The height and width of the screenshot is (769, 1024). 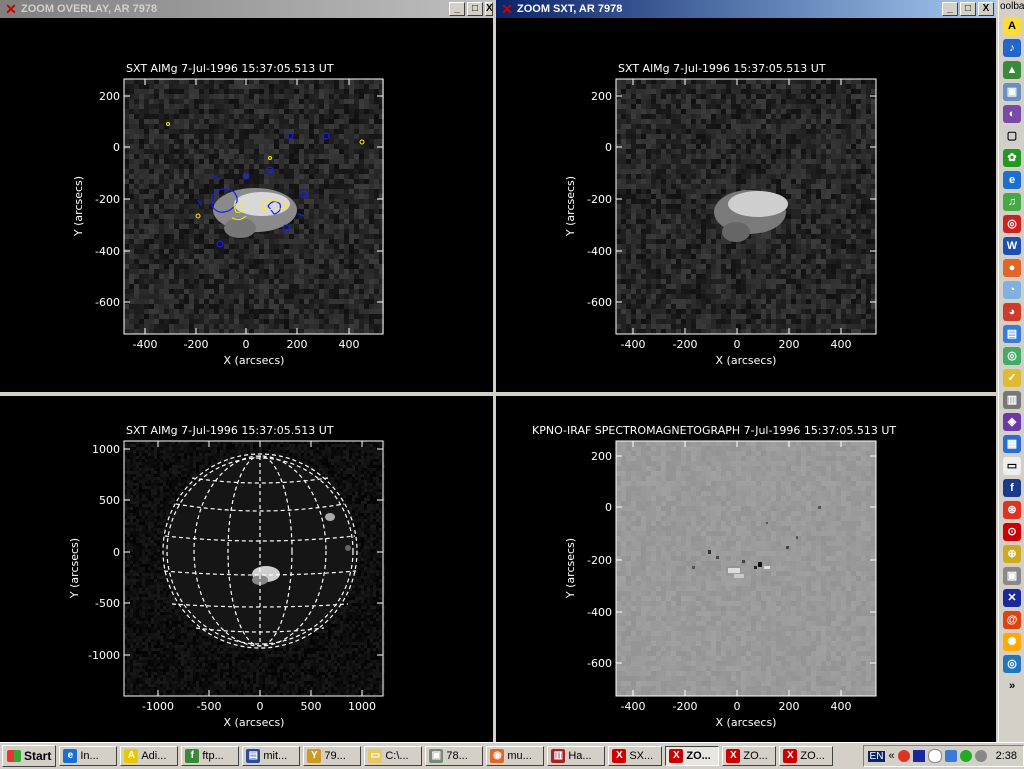 What do you see at coordinates (1012, 466) in the screenshot?
I see `quick-launch-icon: ▭` at bounding box center [1012, 466].